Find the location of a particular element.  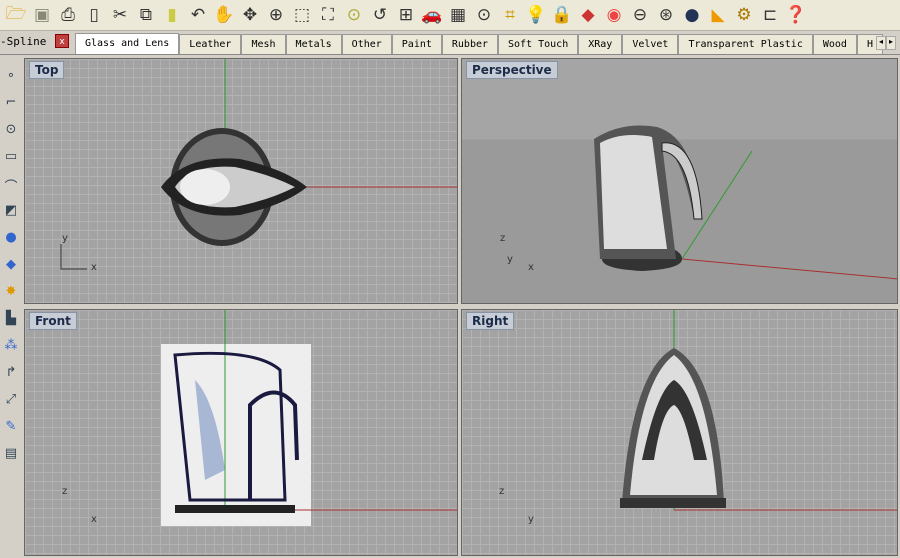

zoom-in-icon: ⊕ is located at coordinates (276, 15).